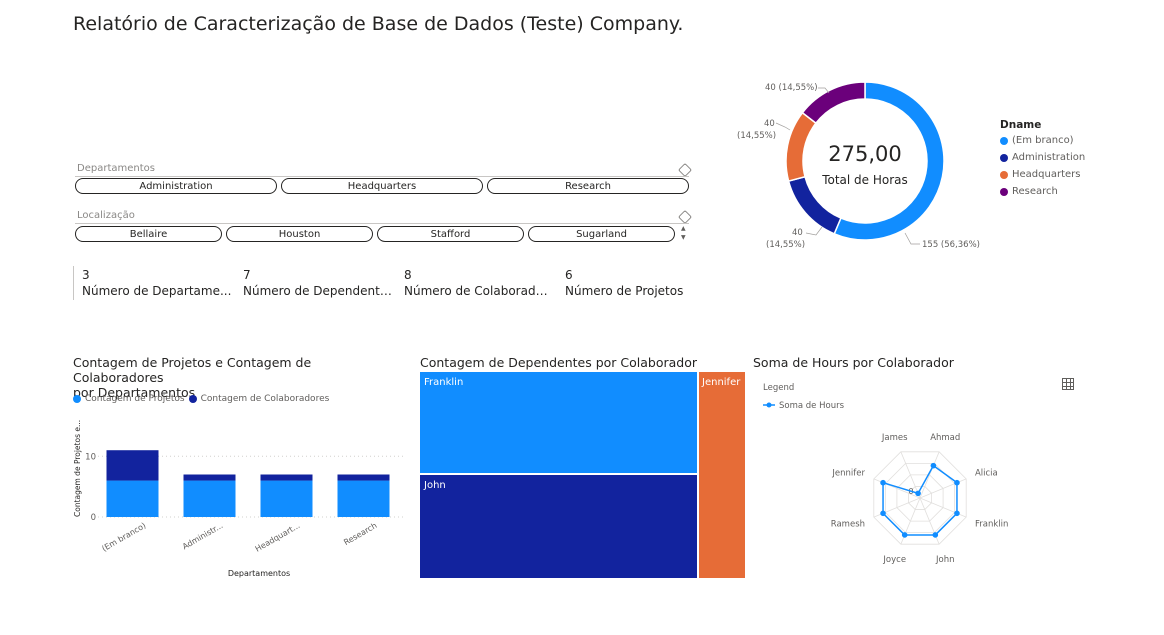 This screenshot has width=1164, height=635. Describe the element at coordinates (756, 136) in the screenshot. I see `donut-label-headquarters-pct: (14,55%)` at that location.